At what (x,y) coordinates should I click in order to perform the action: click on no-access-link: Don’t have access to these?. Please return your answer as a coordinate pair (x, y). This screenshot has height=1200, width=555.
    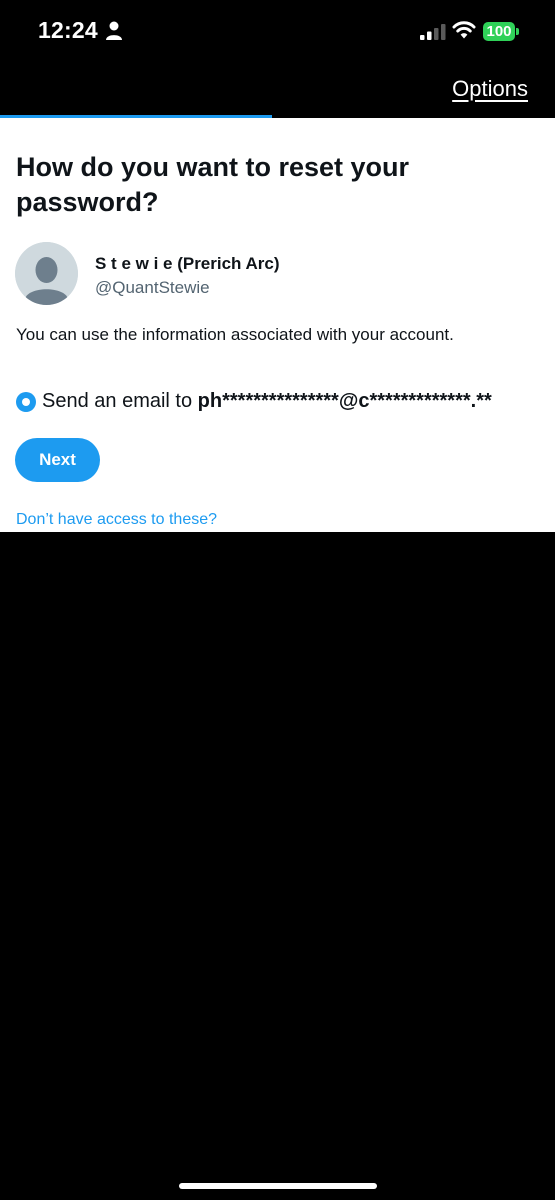
    Looking at the image, I should click on (116, 520).